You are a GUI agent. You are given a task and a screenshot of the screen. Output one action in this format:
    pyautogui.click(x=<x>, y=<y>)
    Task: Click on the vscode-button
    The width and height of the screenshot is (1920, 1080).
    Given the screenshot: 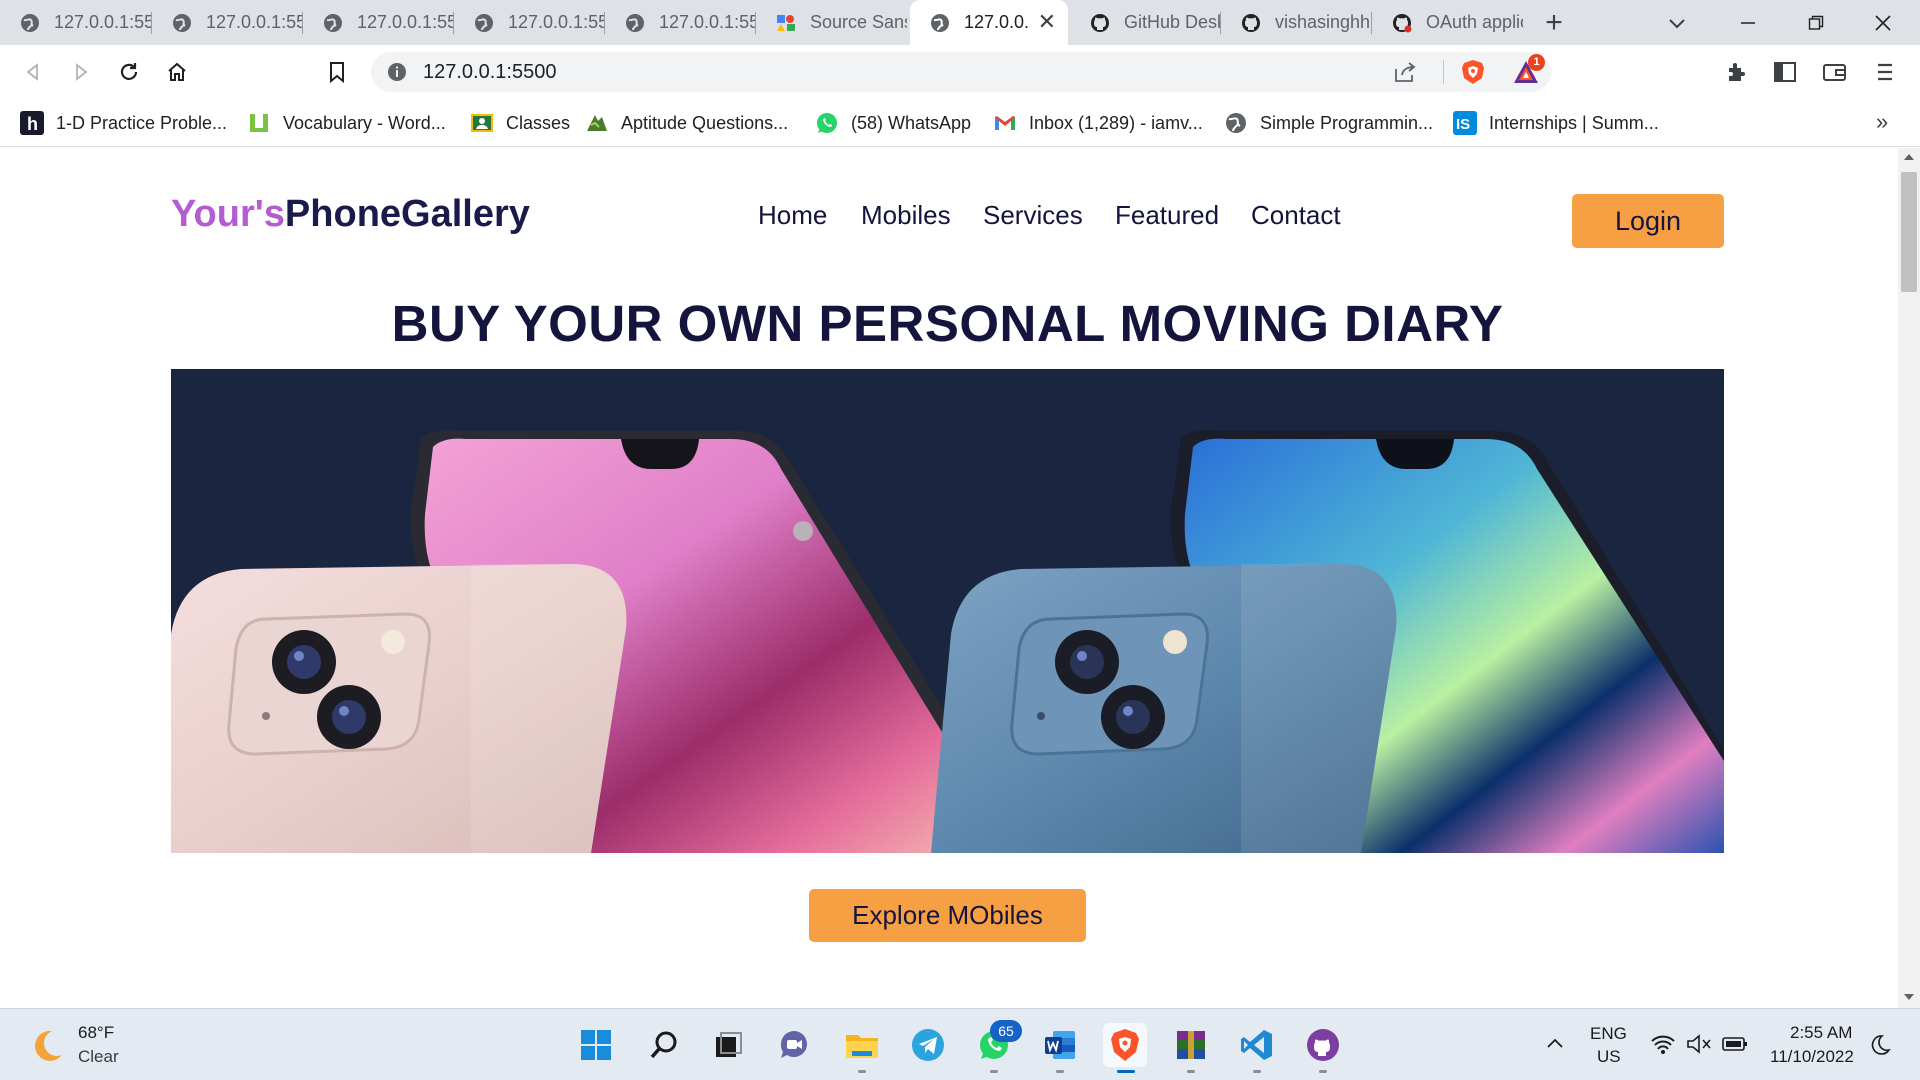 What is the action you would take?
    pyautogui.click(x=1257, y=1048)
    